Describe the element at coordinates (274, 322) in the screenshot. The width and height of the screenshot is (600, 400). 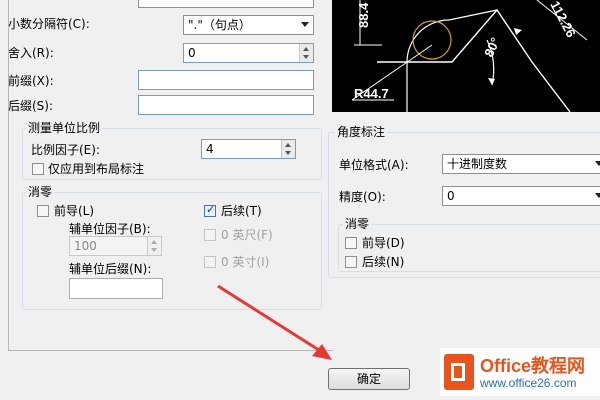
I see `annotation-arrow` at that location.